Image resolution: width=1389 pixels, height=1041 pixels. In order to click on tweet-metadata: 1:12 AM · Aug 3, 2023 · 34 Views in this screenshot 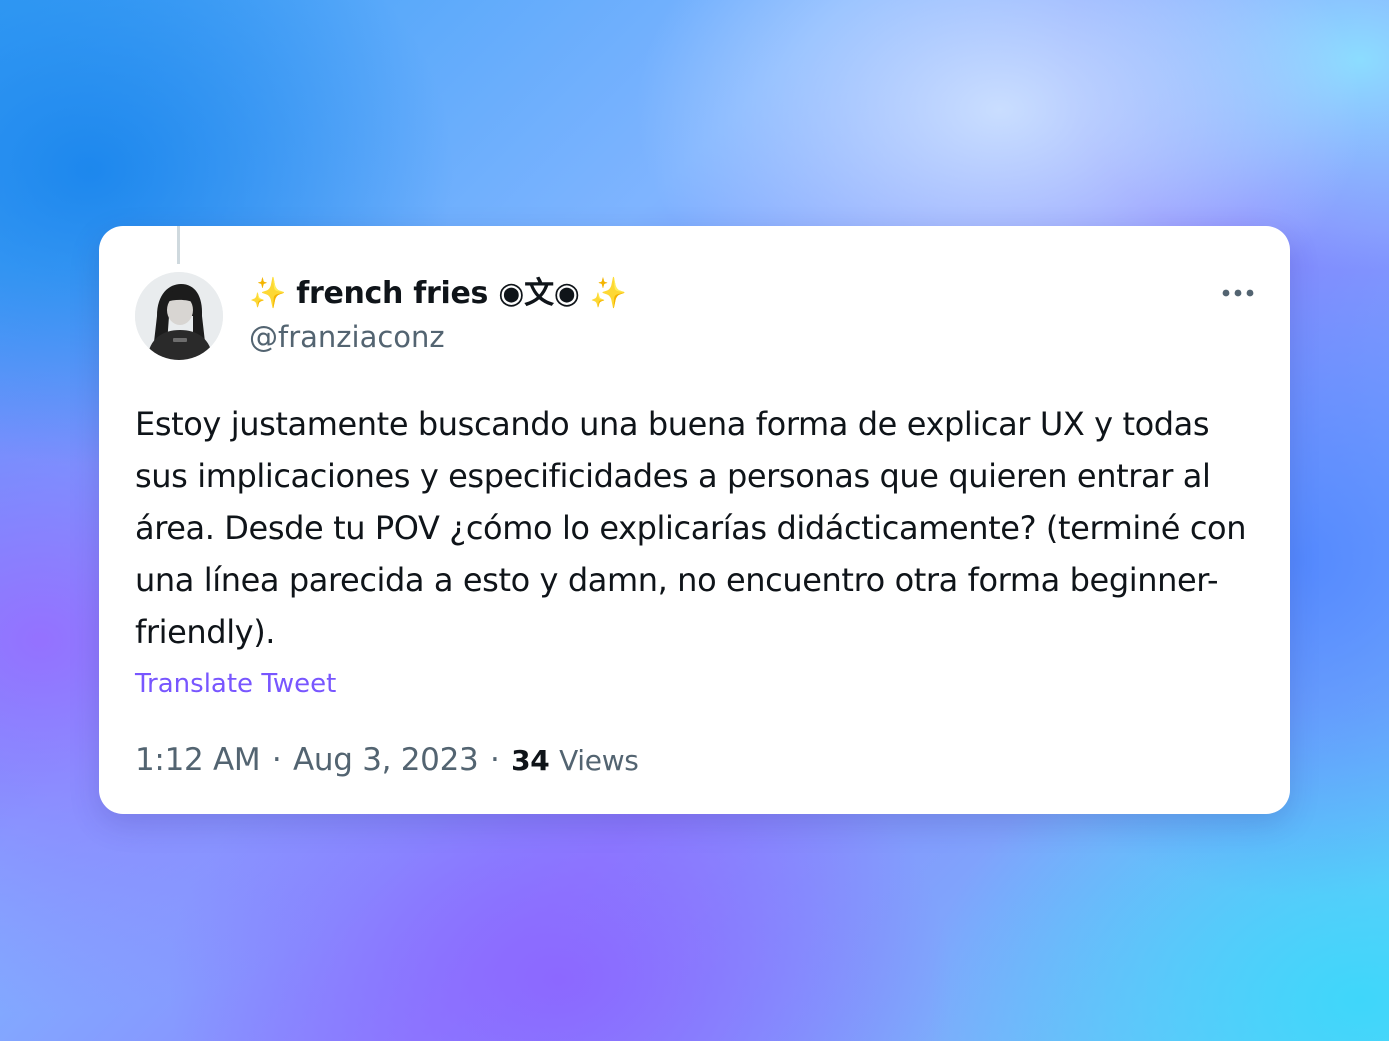, I will do `click(387, 760)`.